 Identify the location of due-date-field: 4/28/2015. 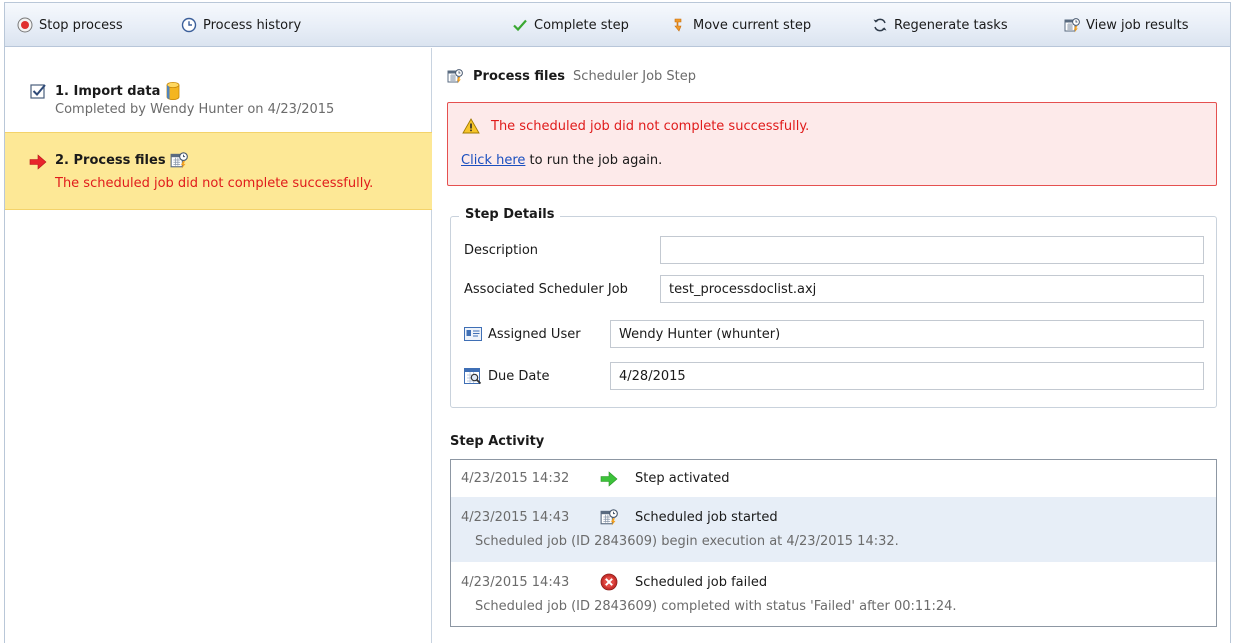
(907, 376).